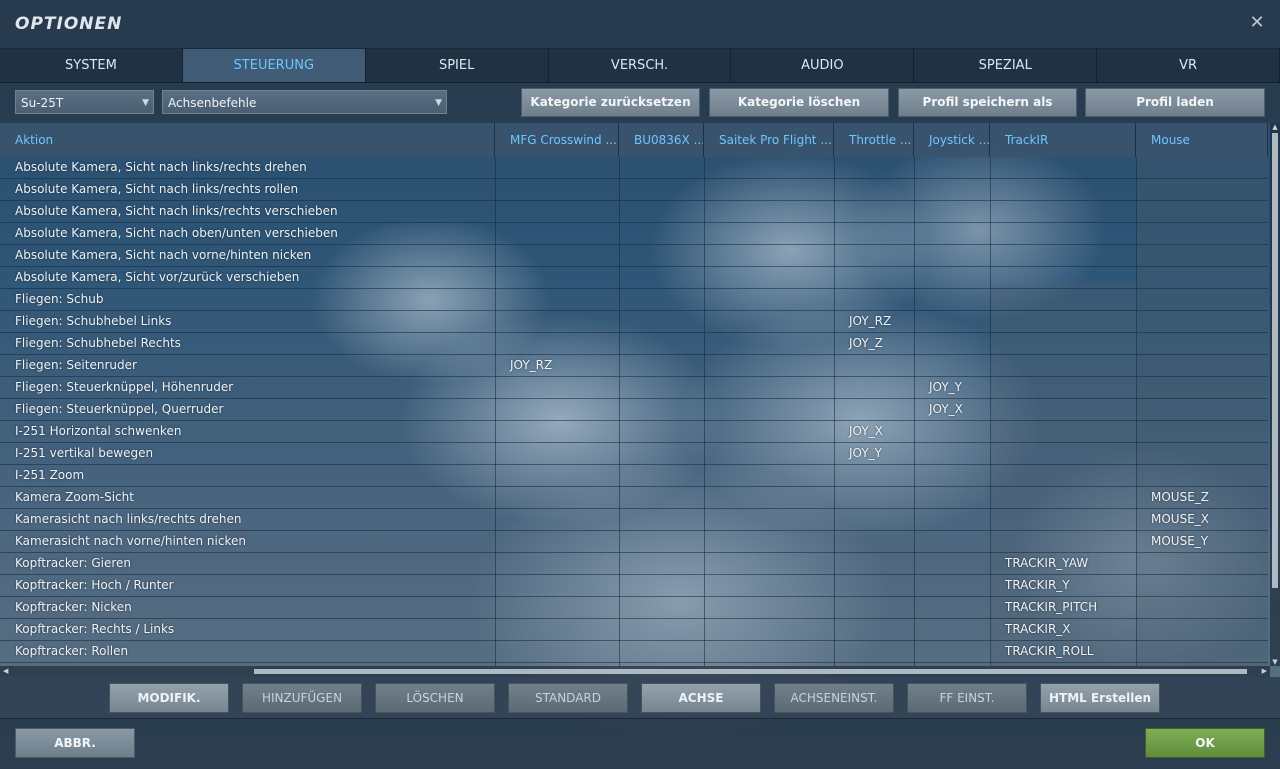 Image resolution: width=1280 pixels, height=769 pixels. Describe the element at coordinates (634, 300) in the screenshot. I see `table-row: Fliegen: Schub` at that location.